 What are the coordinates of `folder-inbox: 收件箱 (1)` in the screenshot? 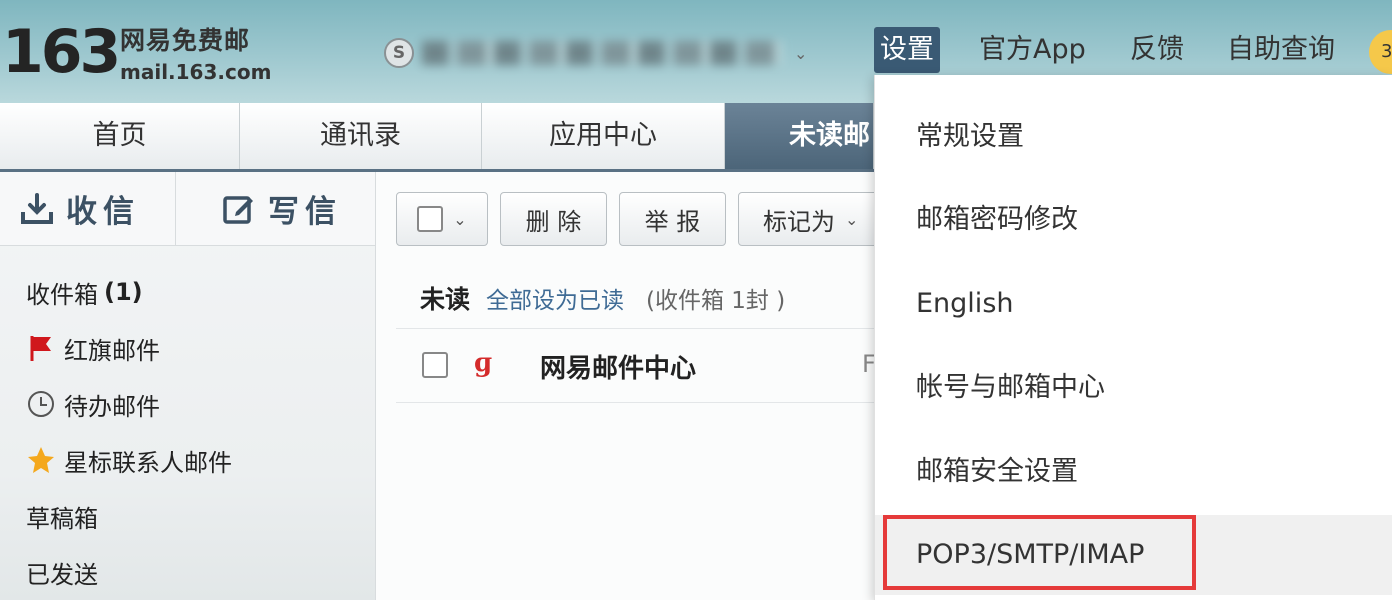 It's located at (84, 292).